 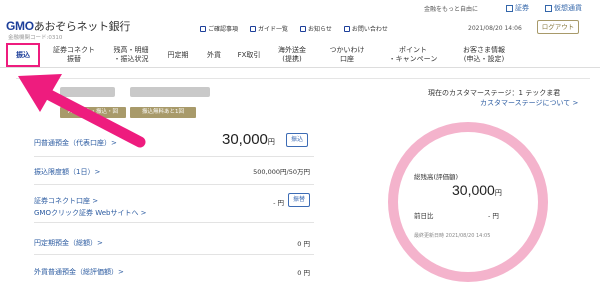 I want to click on logo: GMOあおぞらネット銀行, so click(x=68, y=26).